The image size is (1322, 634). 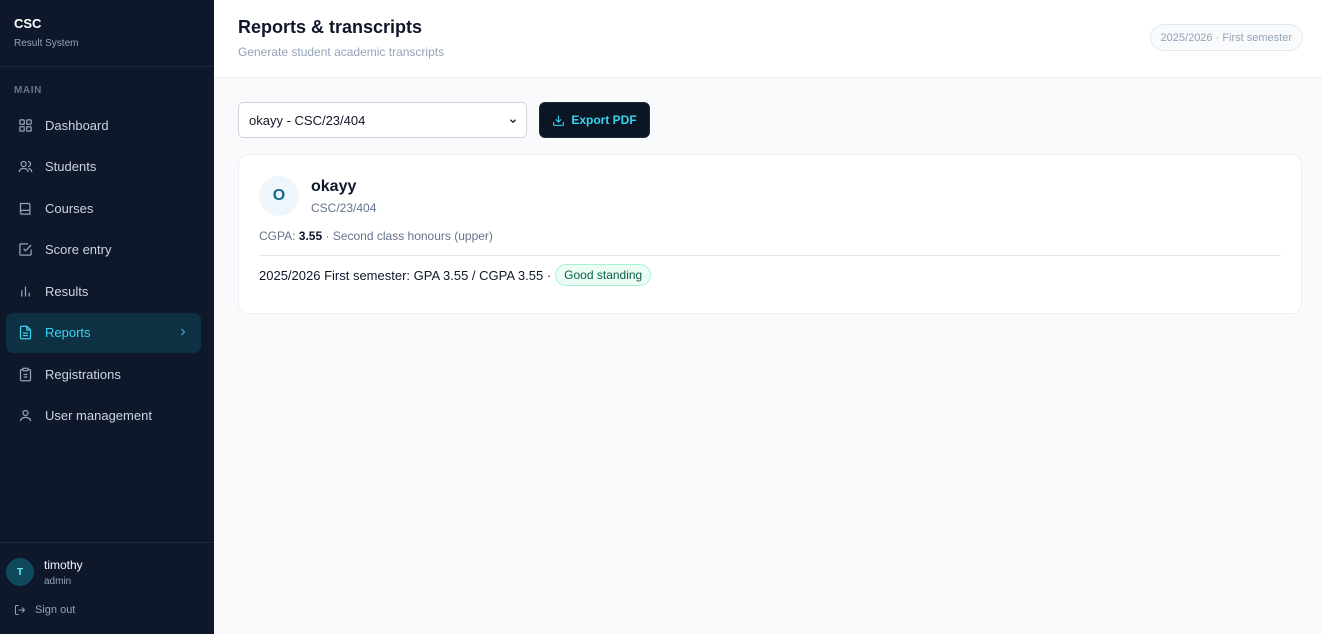 I want to click on file-text-icon, so click(x=25, y=332).